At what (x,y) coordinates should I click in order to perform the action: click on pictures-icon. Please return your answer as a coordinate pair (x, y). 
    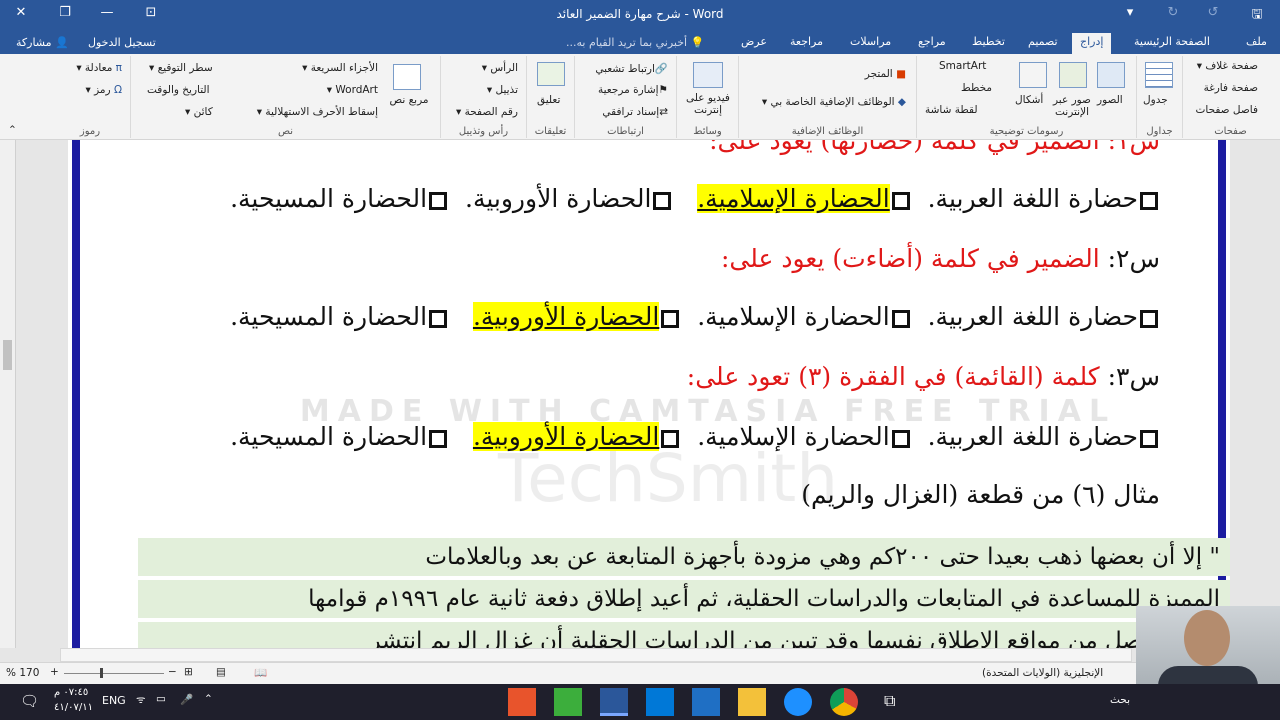
    Looking at the image, I should click on (1111, 75).